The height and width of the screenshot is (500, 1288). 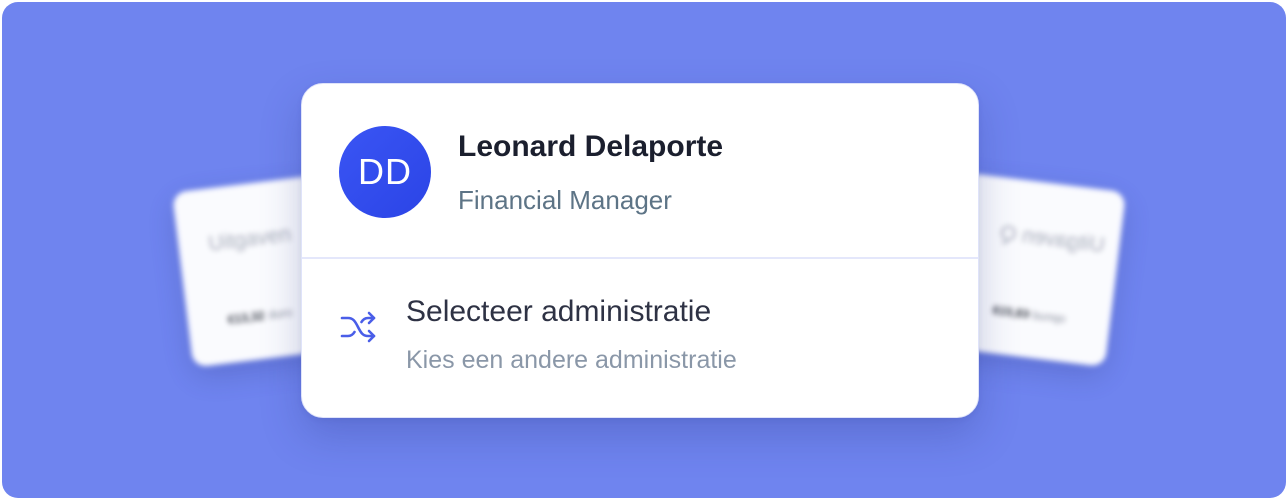 I want to click on select-administration-title: Selecteer administratie, so click(x=559, y=311).